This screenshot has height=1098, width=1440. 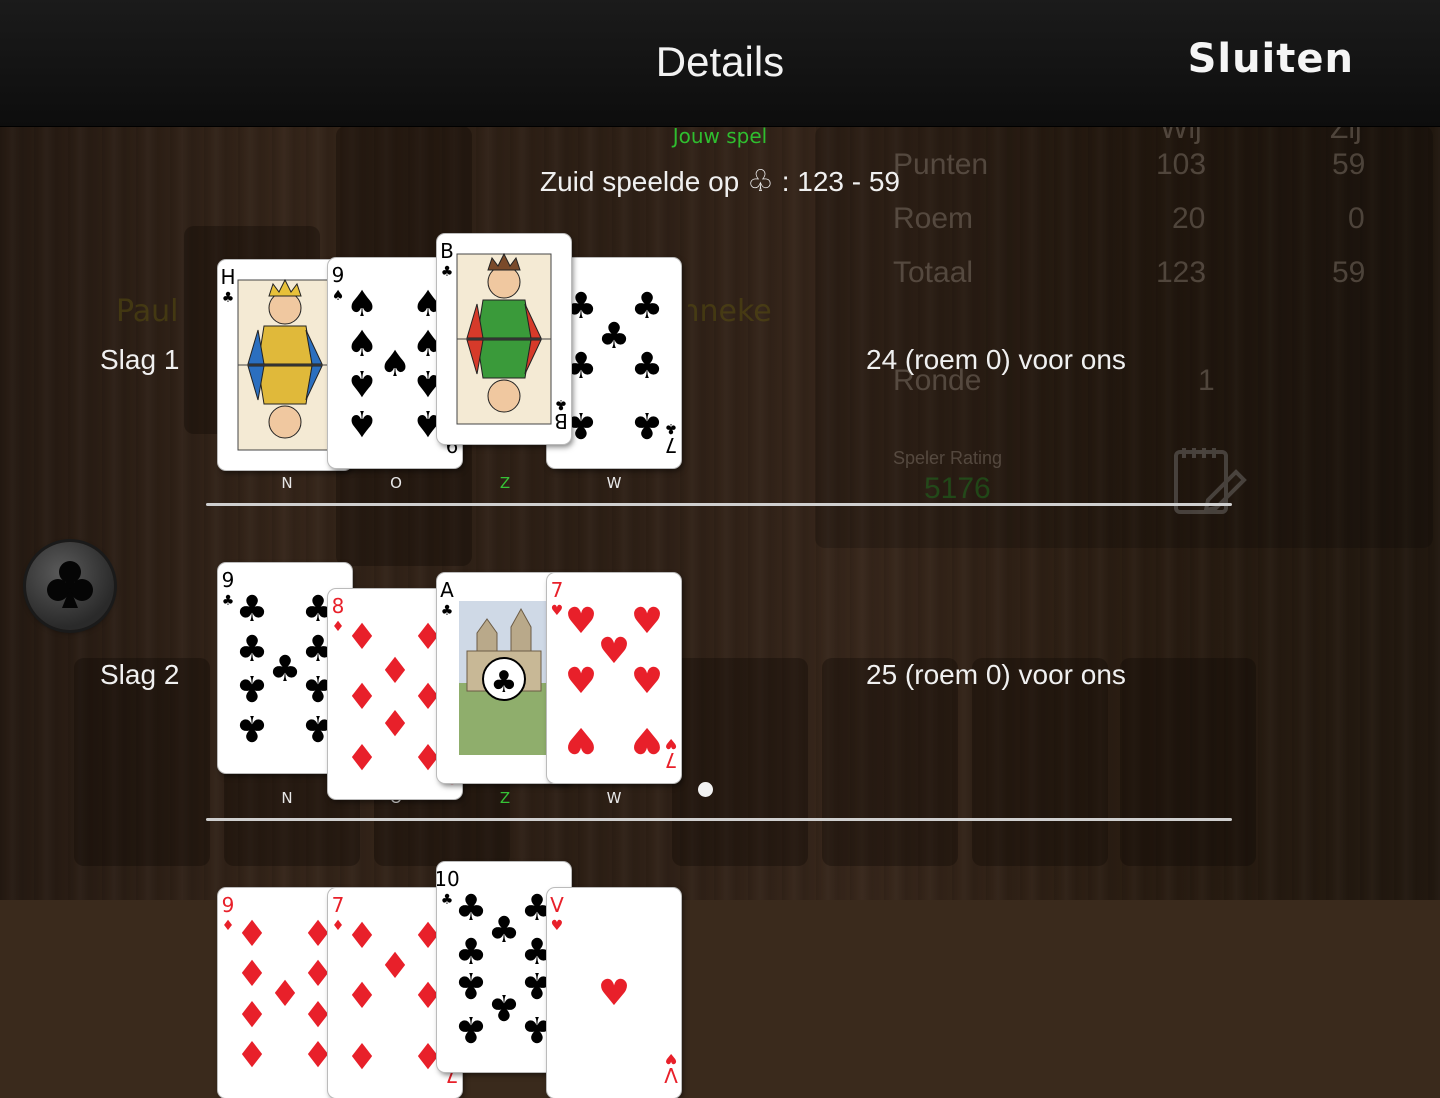 I want to click on game-summary: Zuid speelde op ♧ : 123 - 59, so click(x=720, y=181).